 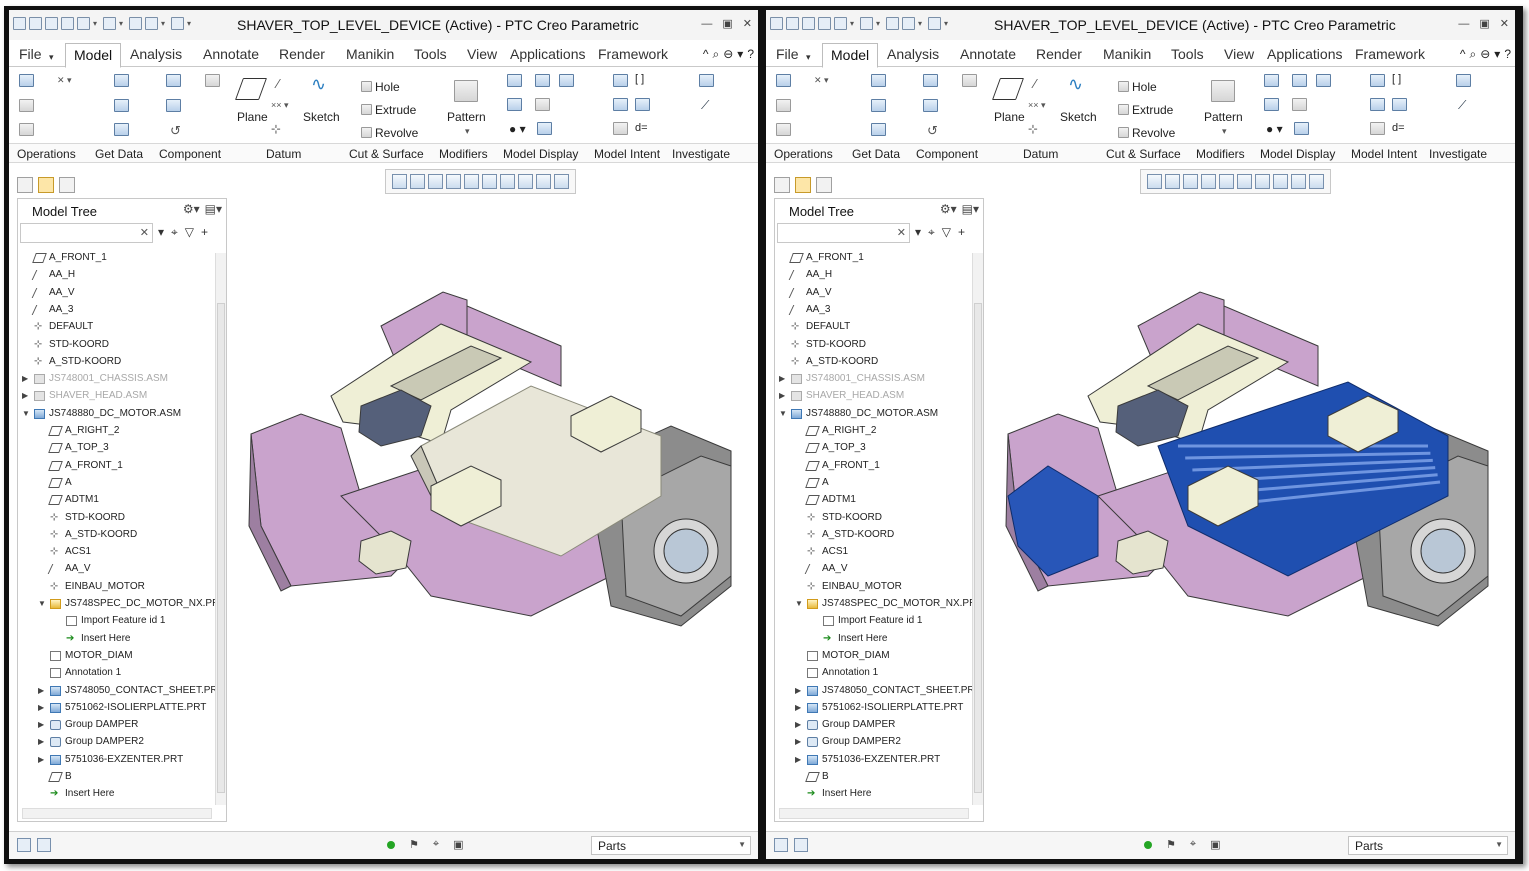 I want to click on tree-vertical-scrollbar, so click(x=977, y=529).